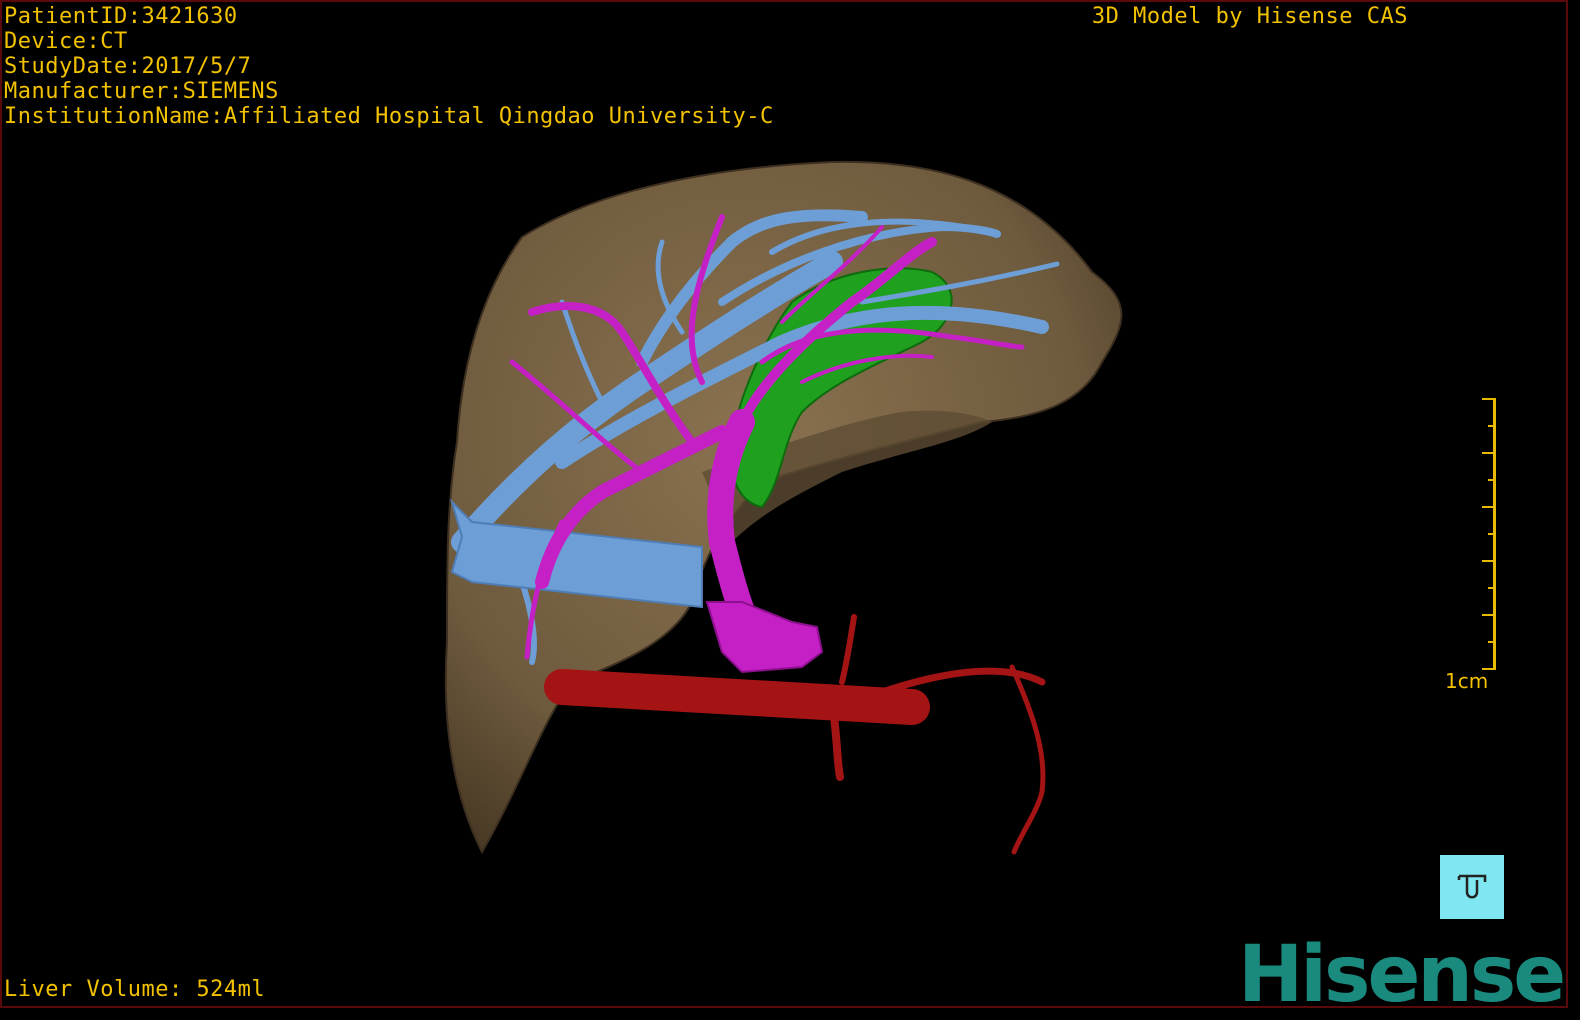  What do you see at coordinates (135, 989) in the screenshot?
I see `liver-volume: Liver Volume: 524ml` at bounding box center [135, 989].